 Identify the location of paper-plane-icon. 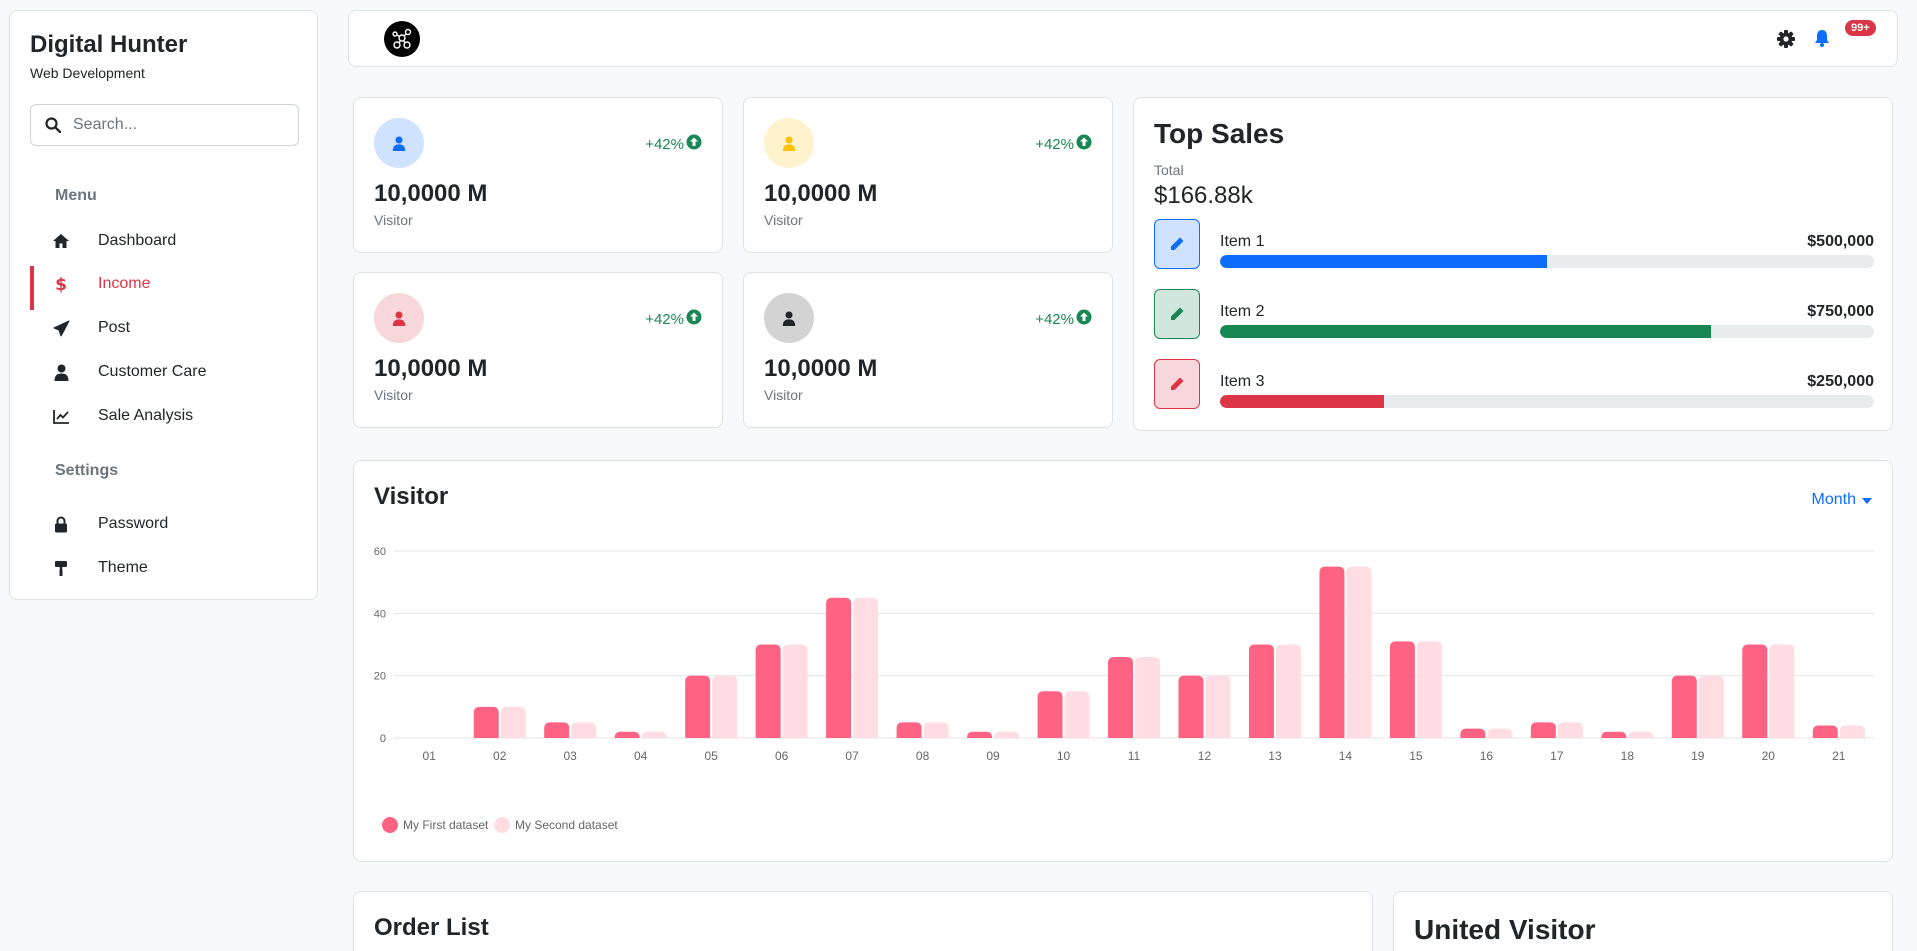
(61, 328).